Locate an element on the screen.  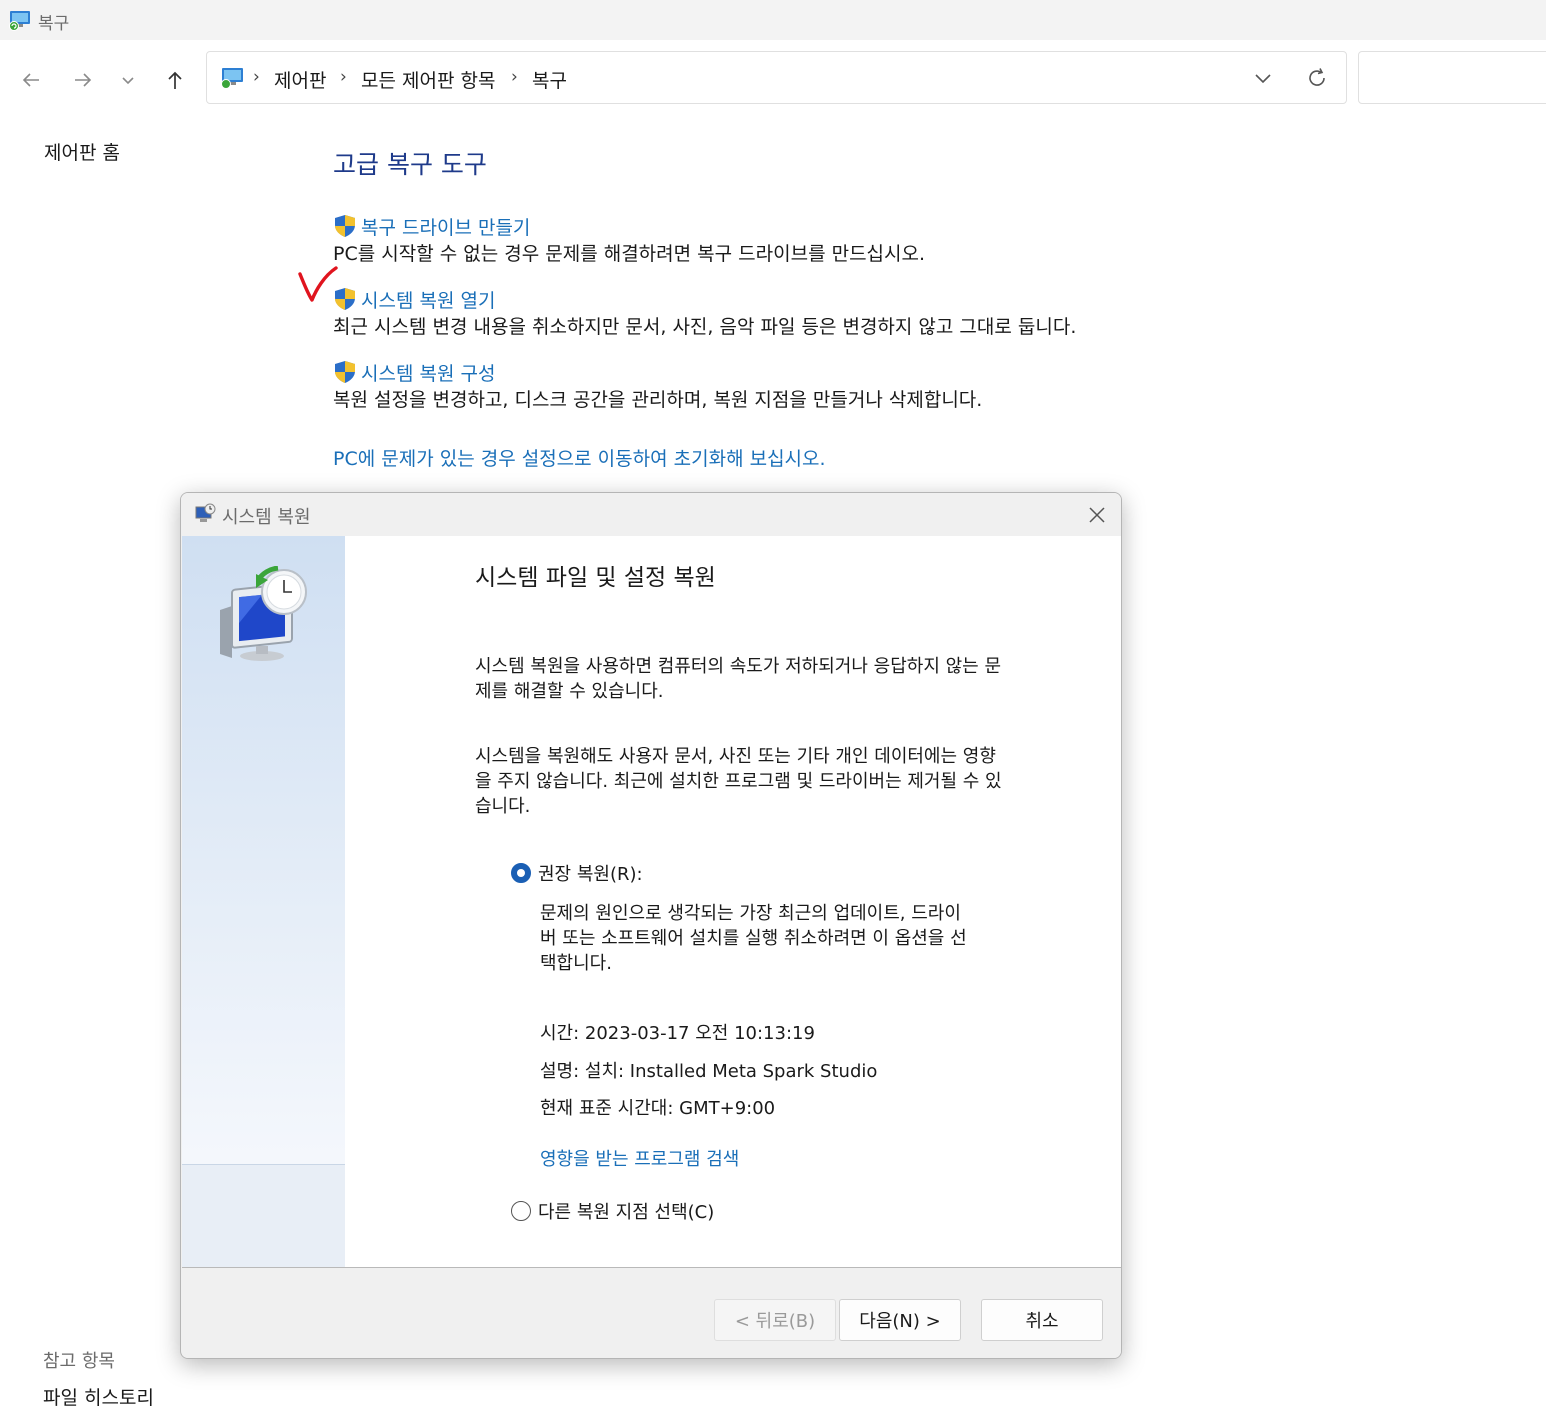
recommended-desc-line: 문제의 원인으로 생각되는 가장 최근의 업데이트, 드라이 is located at coordinates (750, 913).